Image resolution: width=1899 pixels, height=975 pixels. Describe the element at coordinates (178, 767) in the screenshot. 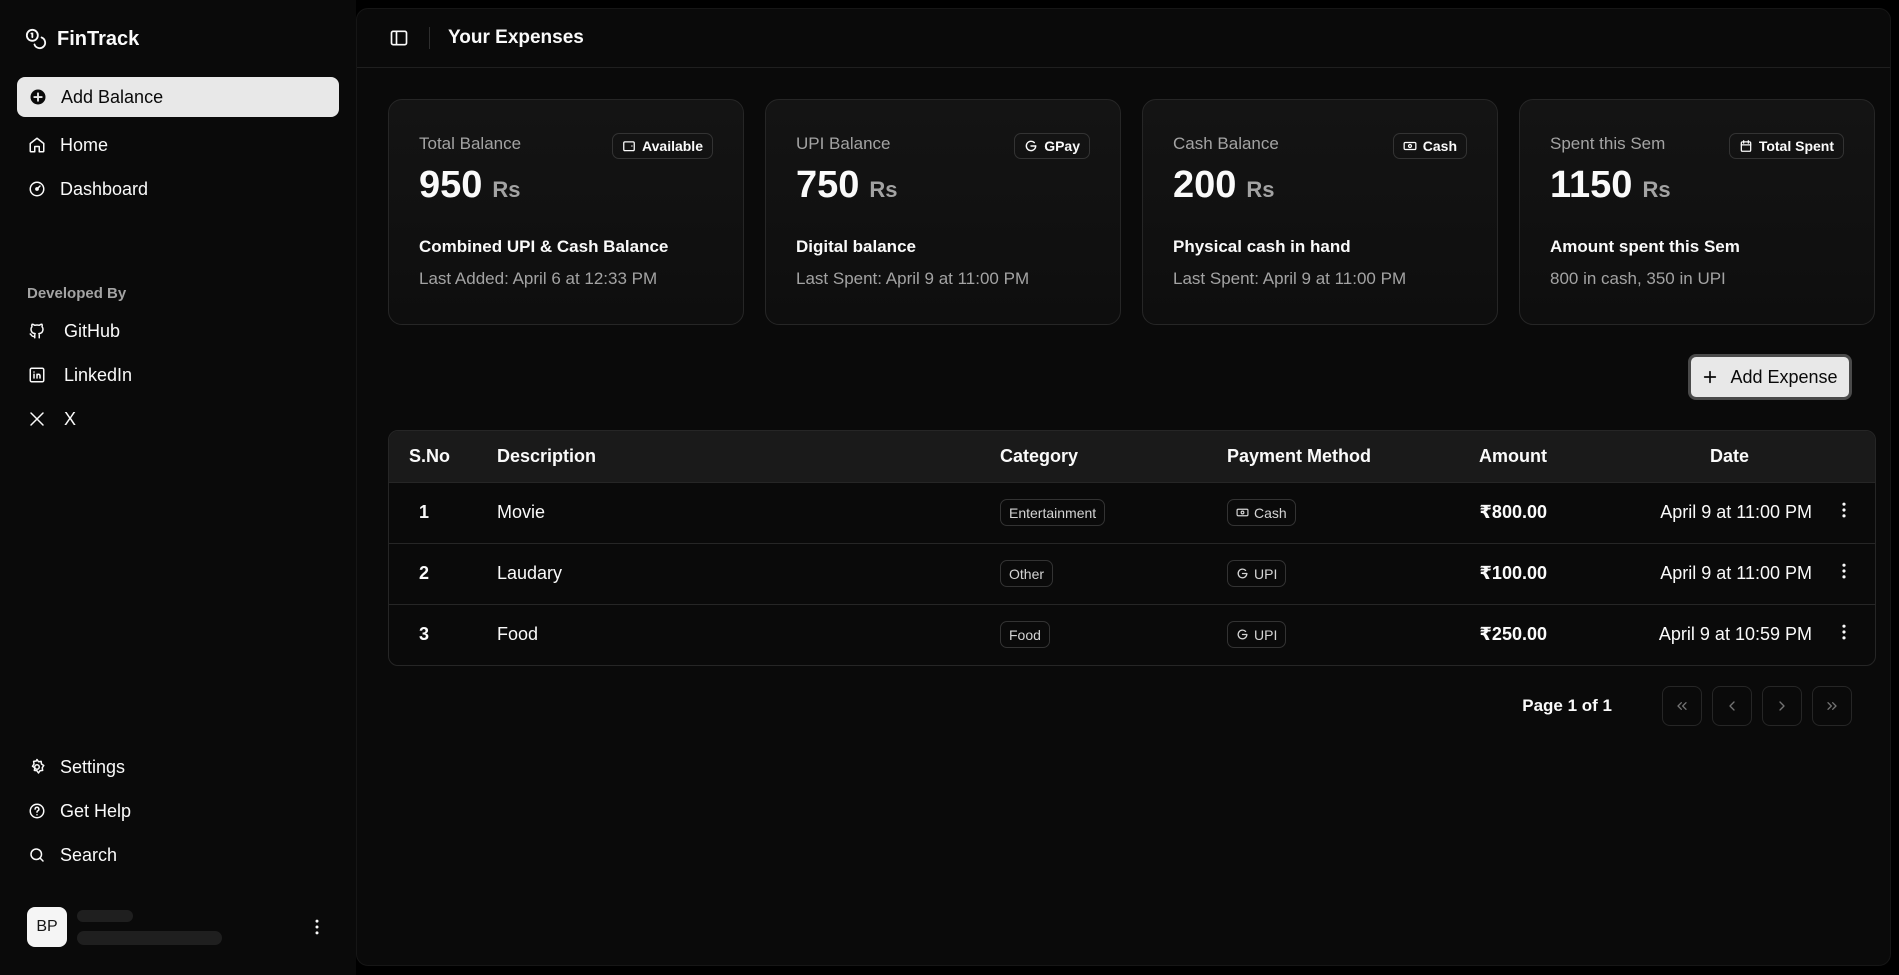

I see `nav-settings: Settings` at that location.